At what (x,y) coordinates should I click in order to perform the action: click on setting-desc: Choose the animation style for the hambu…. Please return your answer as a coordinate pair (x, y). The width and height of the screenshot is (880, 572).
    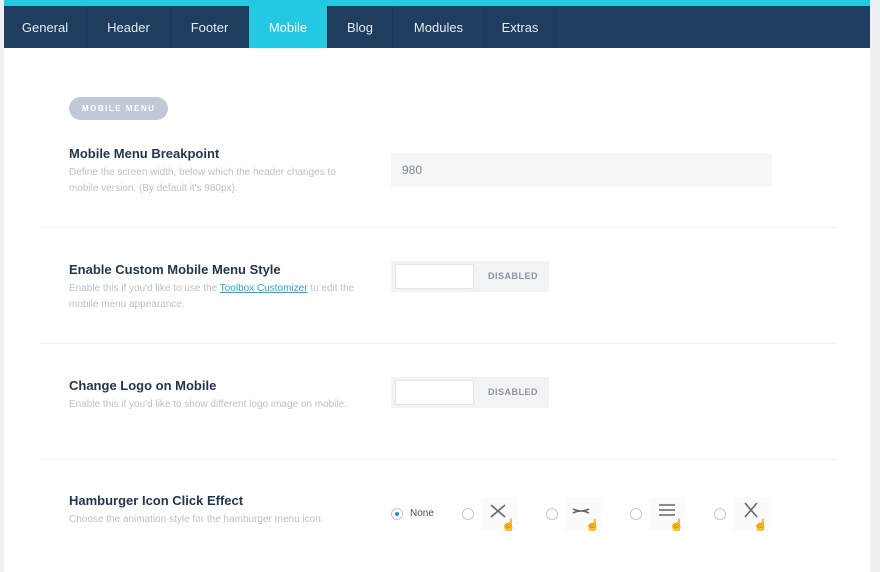
    Looking at the image, I should click on (196, 519).